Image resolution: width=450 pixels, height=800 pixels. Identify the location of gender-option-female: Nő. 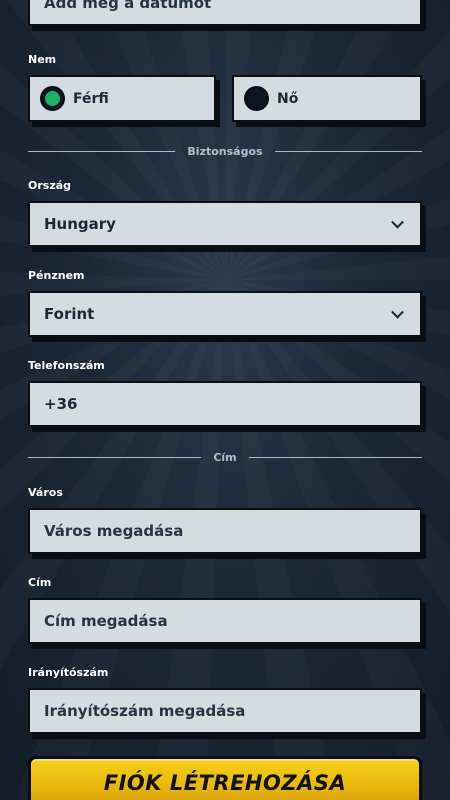
(327, 98).